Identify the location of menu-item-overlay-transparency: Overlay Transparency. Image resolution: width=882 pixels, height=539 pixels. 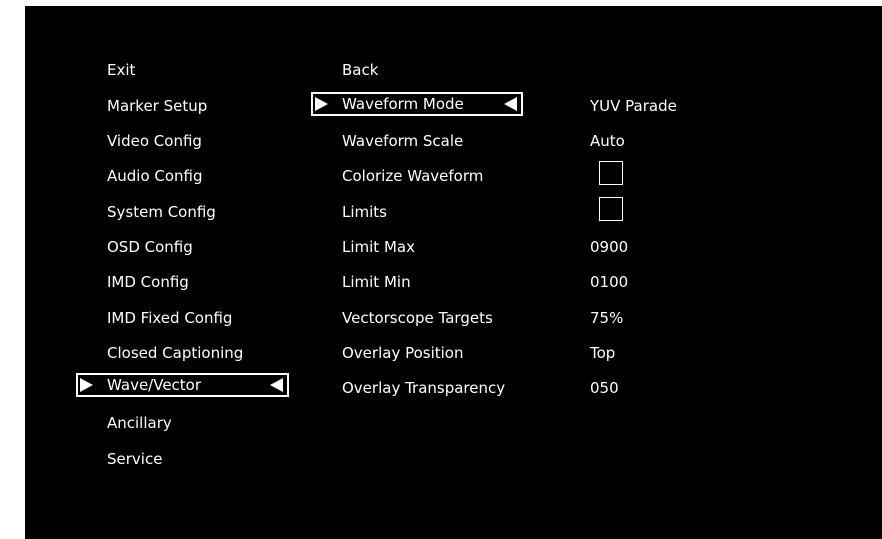
(423, 388).